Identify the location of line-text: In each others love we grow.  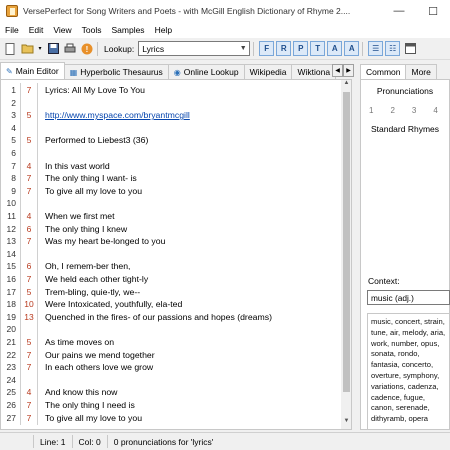
(99, 367).